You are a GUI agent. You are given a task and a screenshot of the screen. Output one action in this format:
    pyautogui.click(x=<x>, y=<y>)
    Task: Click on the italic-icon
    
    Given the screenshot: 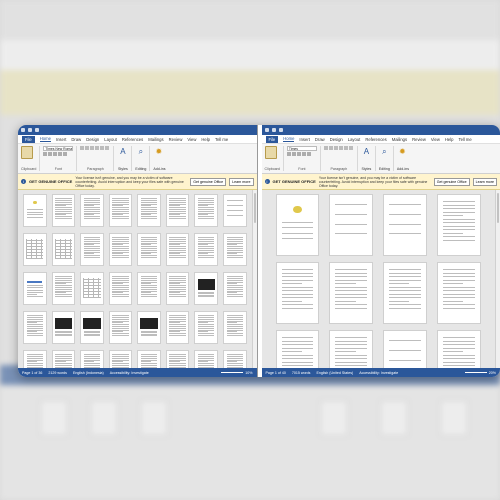 What is the action you would take?
    pyautogui.click(x=293, y=154)
    